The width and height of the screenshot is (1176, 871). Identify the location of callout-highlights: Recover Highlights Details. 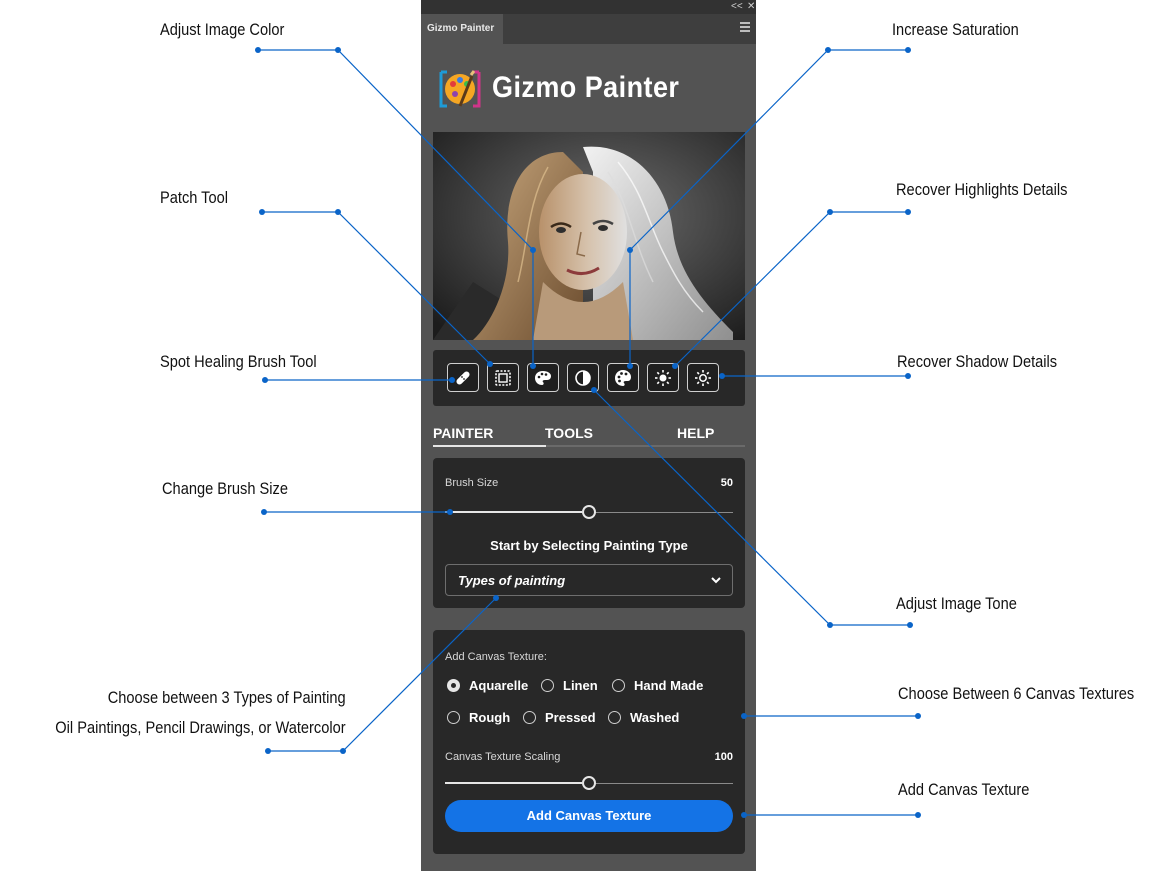
(982, 189).